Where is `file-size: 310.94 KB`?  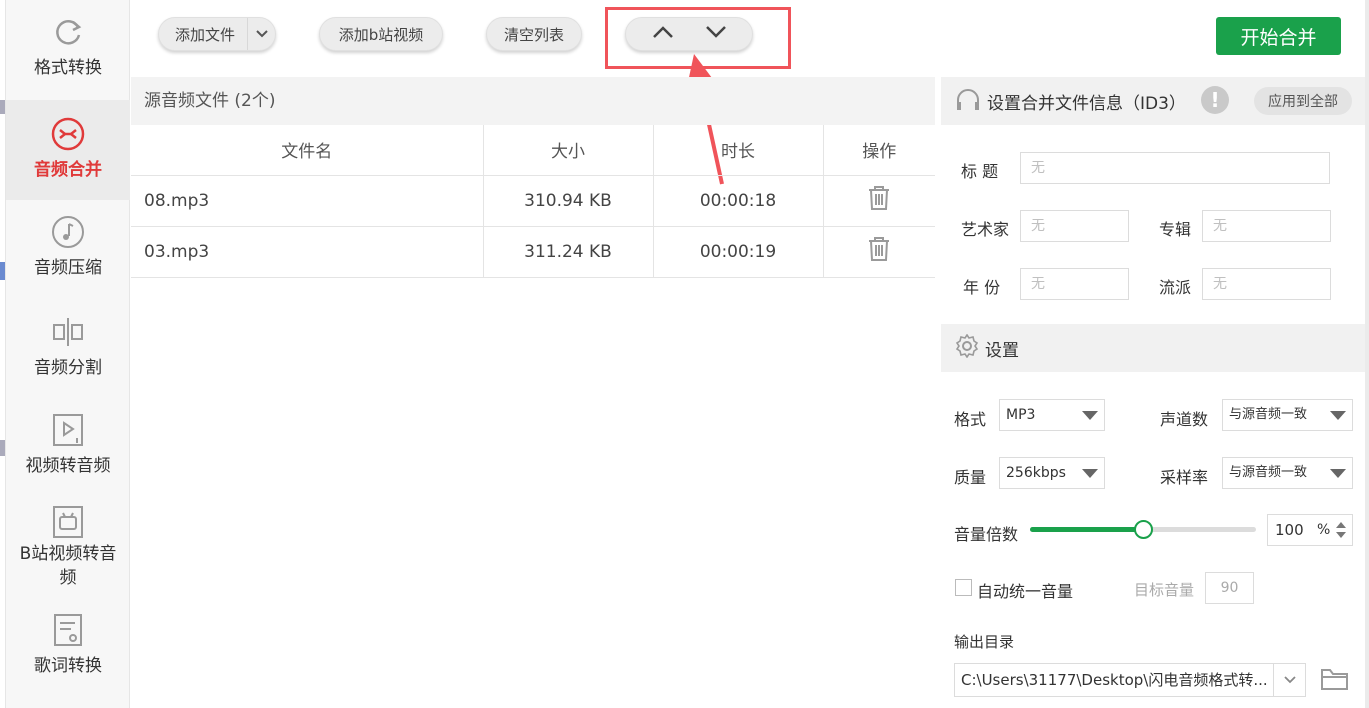
file-size: 310.94 KB is located at coordinates (568, 201).